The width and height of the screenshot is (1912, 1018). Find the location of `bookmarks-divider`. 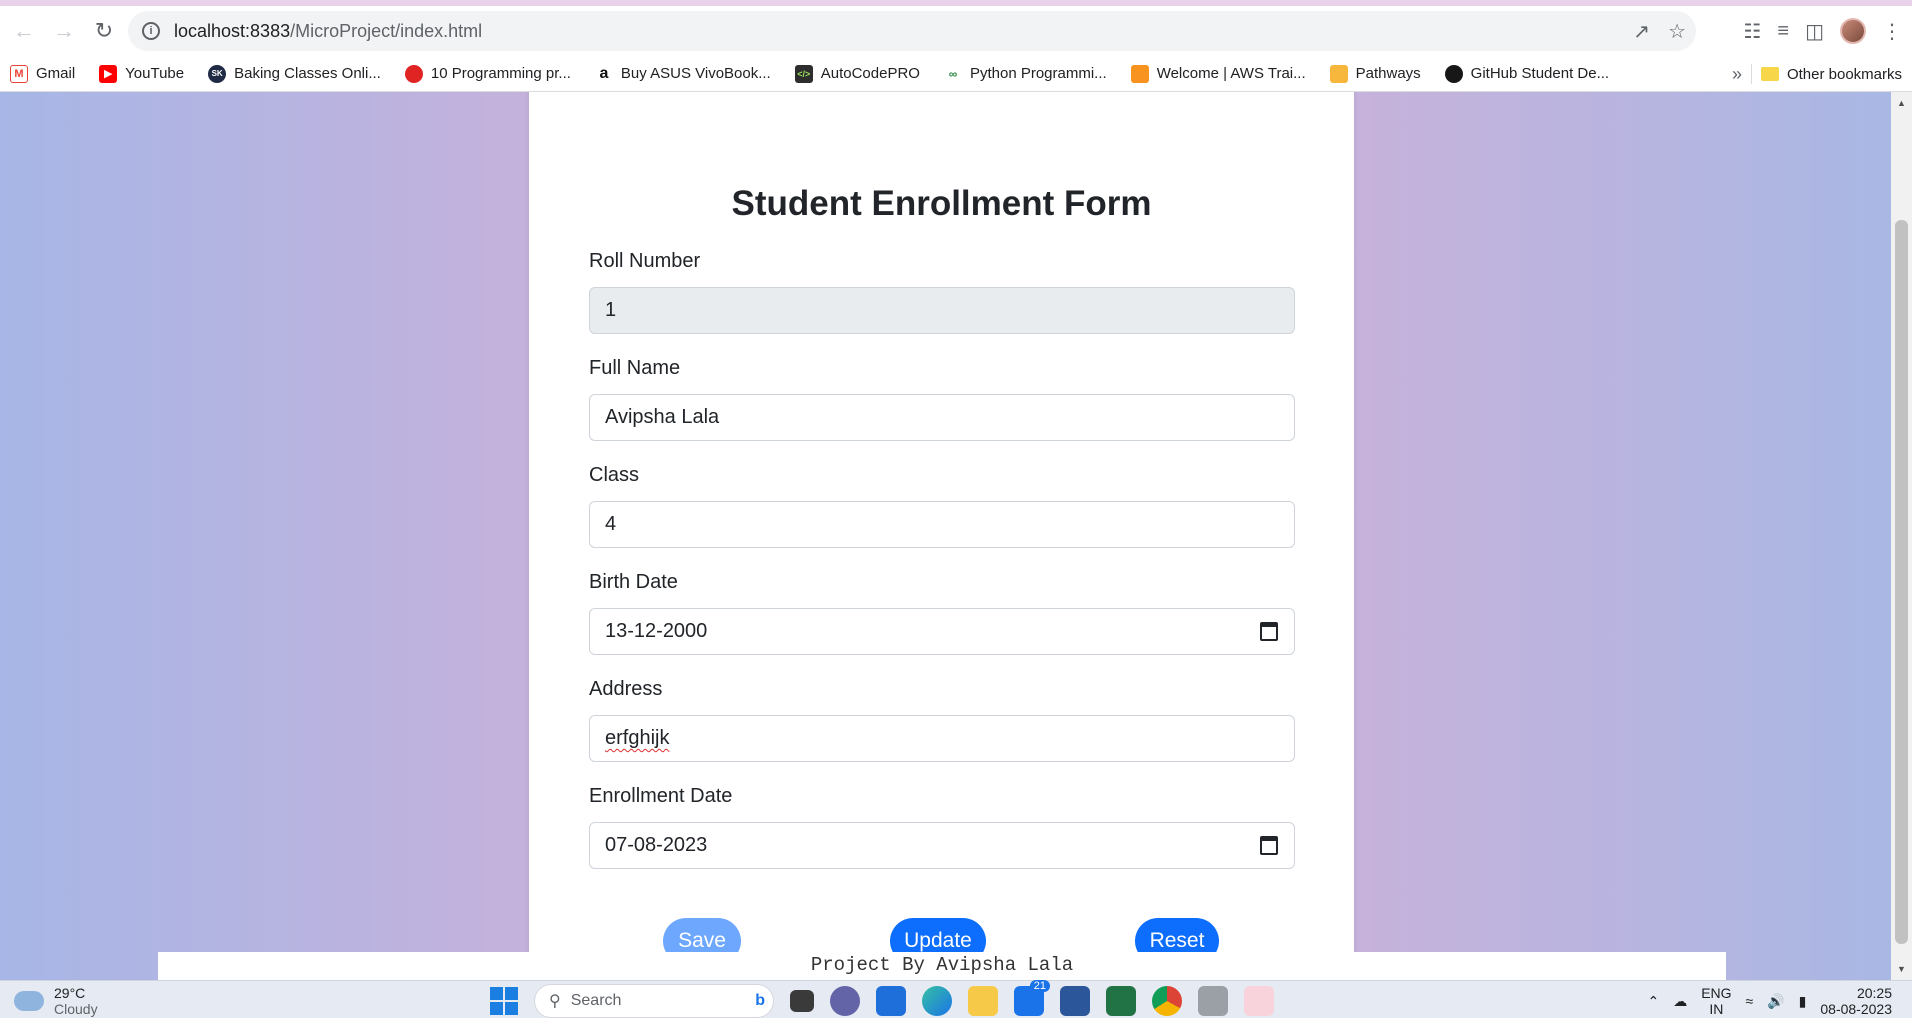

bookmarks-divider is located at coordinates (1751, 74).